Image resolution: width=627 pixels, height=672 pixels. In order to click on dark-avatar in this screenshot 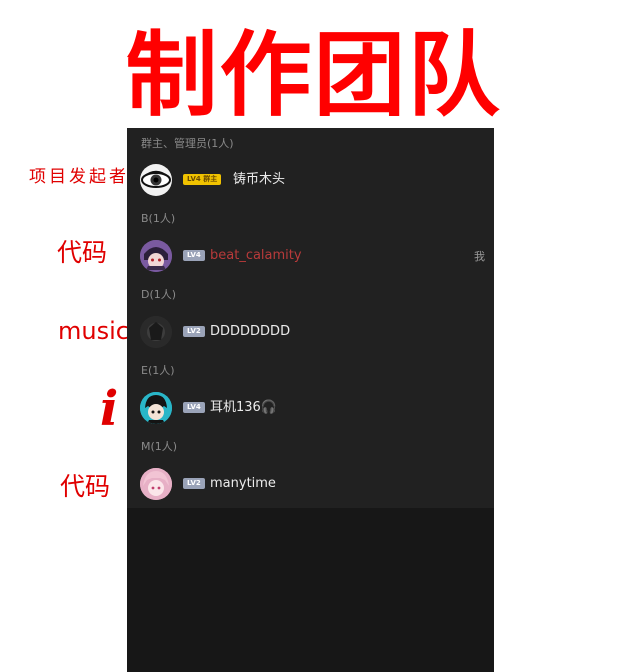, I will do `click(156, 332)`.